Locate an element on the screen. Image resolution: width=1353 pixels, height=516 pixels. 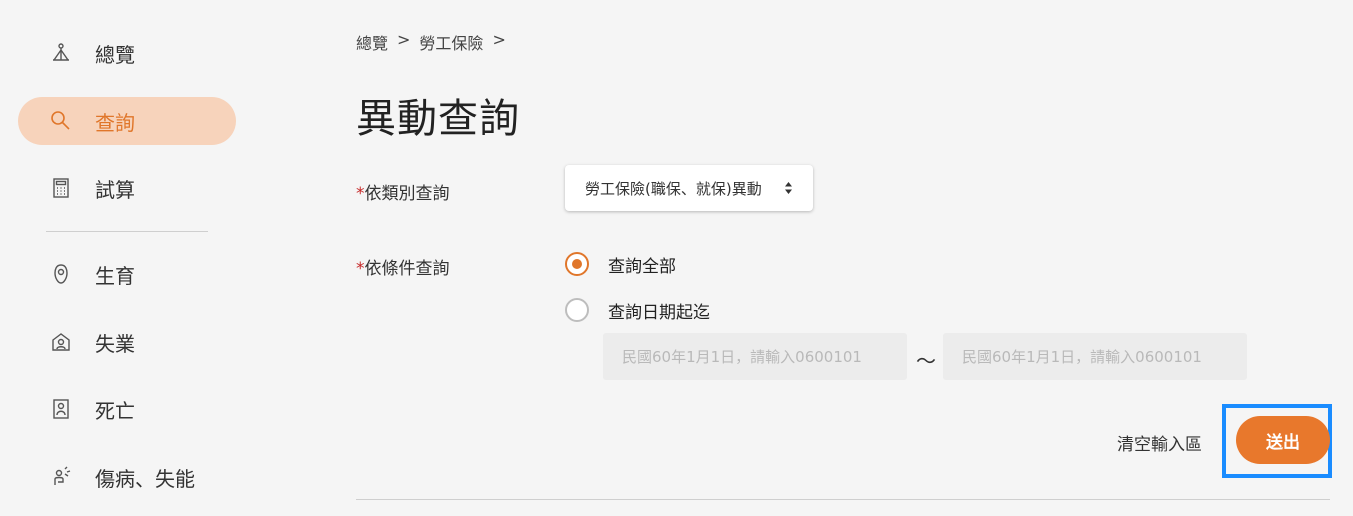
category-select: 勞工保險(職保、就保)異動 is located at coordinates (689, 188).